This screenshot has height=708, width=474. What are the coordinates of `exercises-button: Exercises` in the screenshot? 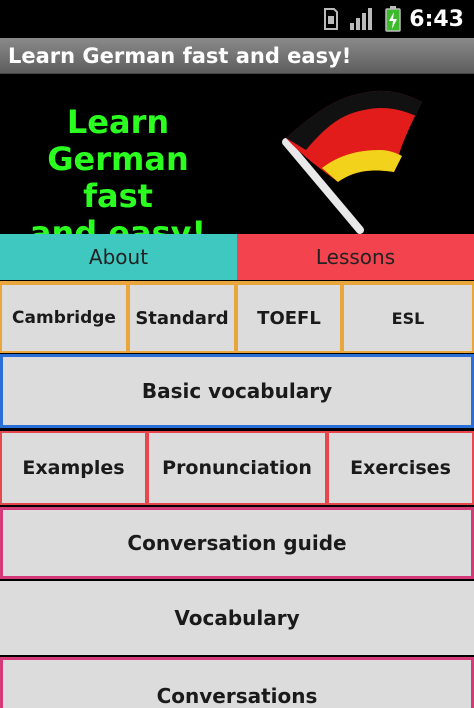 It's located at (400, 468).